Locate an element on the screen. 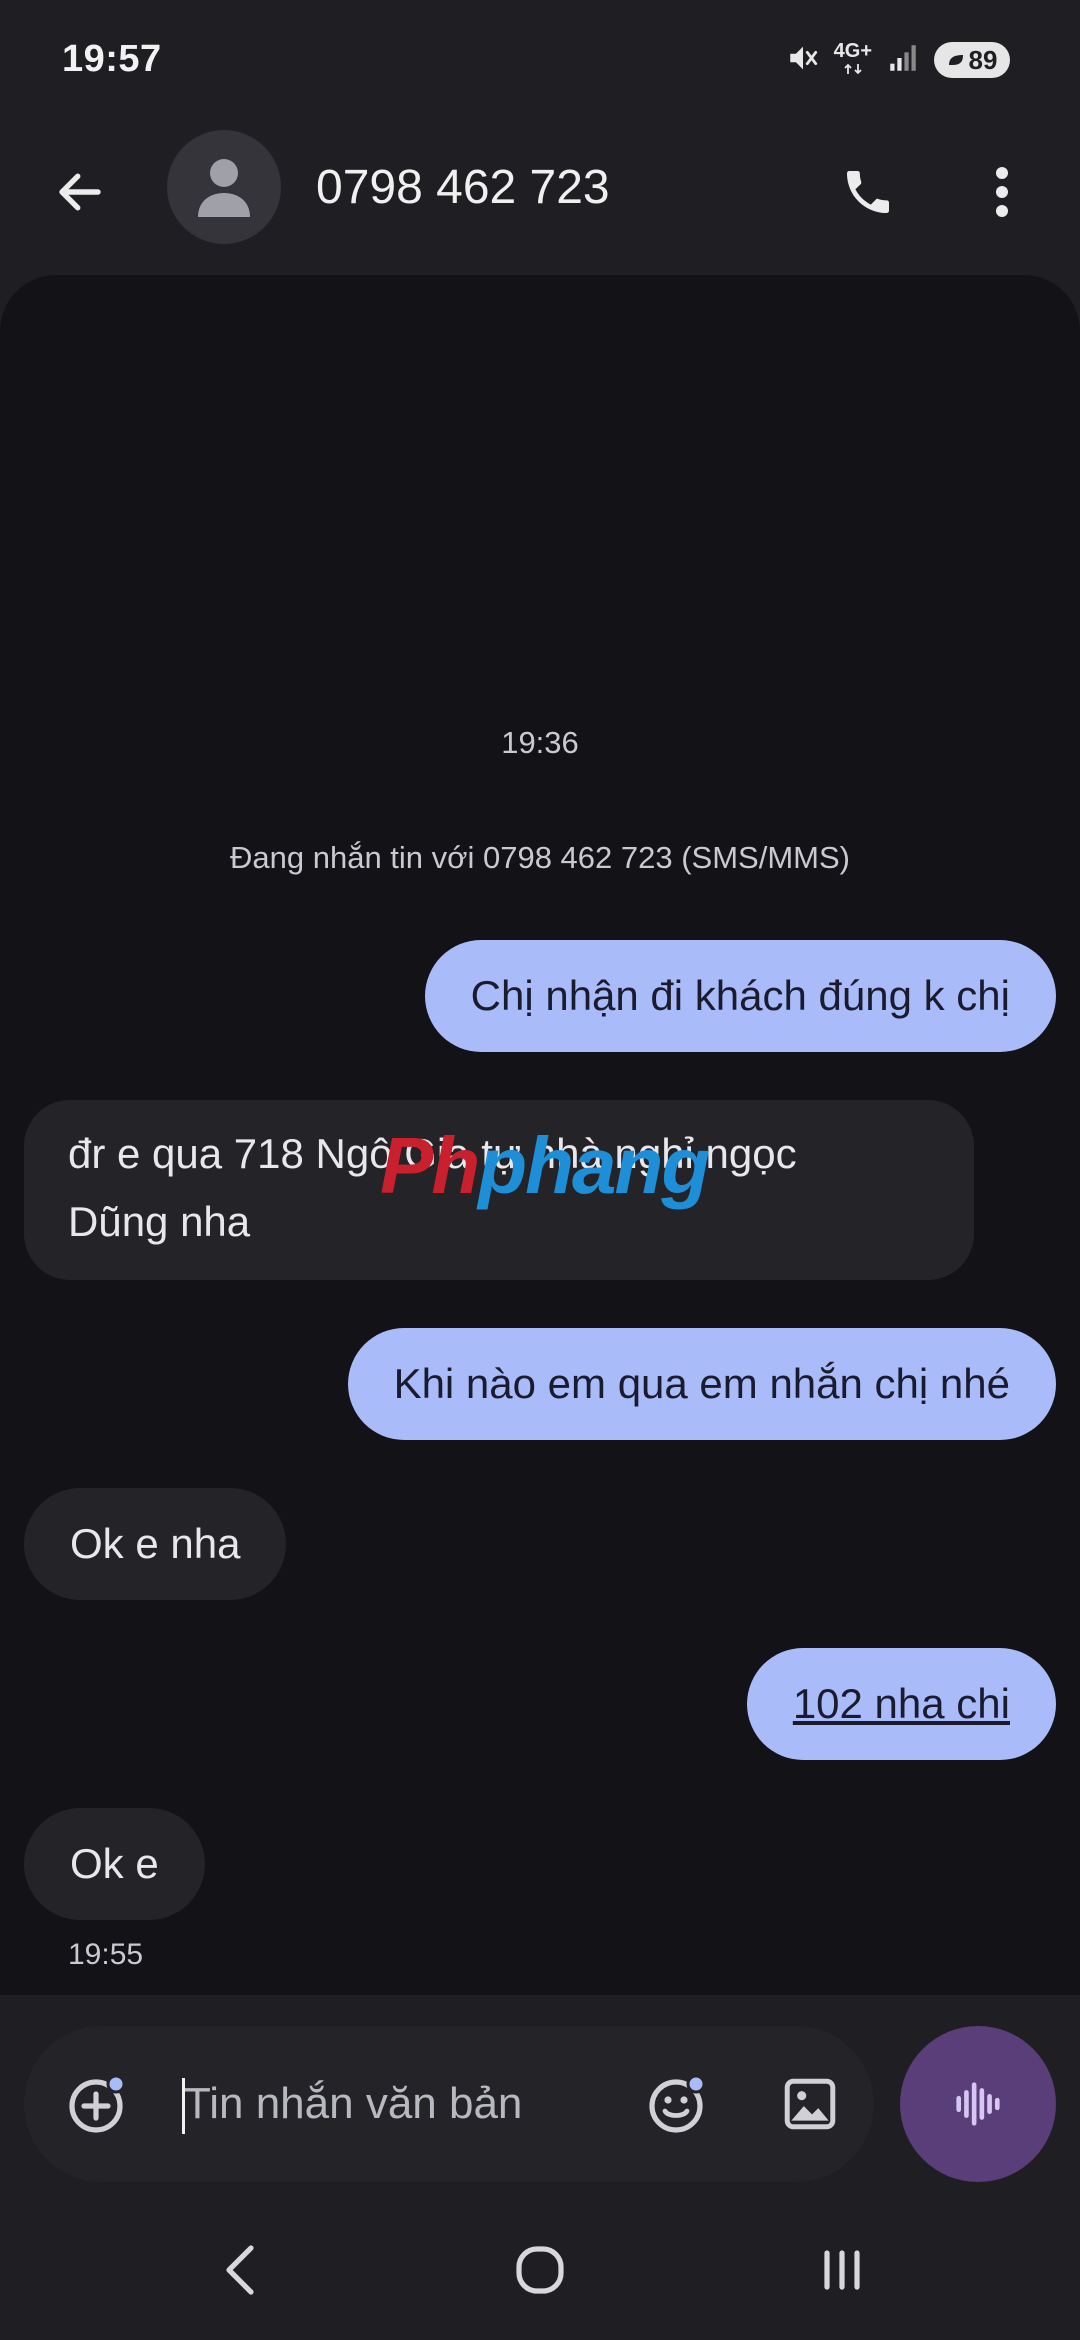 Image resolution: width=1080 pixels, height=2340 pixels. nav-back-button is located at coordinates (240, 2270).